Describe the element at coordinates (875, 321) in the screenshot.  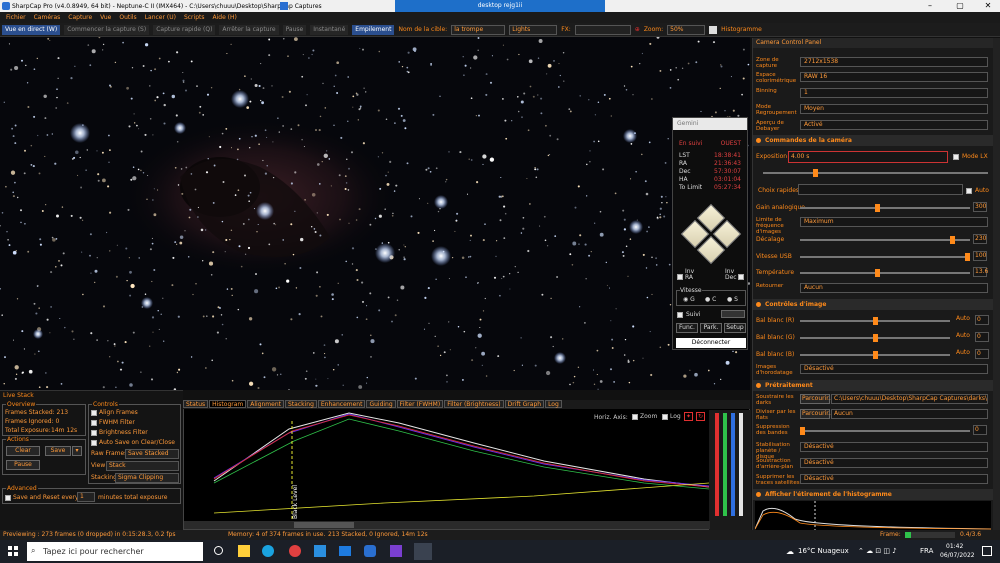
I see `wb-red-slider` at that location.